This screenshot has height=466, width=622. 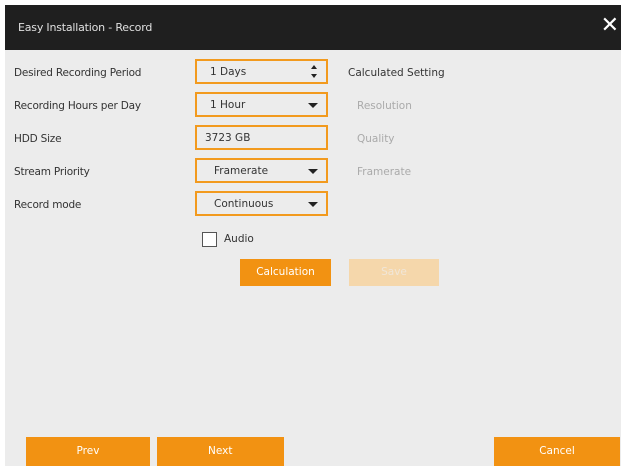 What do you see at coordinates (38, 139) in the screenshot?
I see `hdd-size-label: HDD Size` at bounding box center [38, 139].